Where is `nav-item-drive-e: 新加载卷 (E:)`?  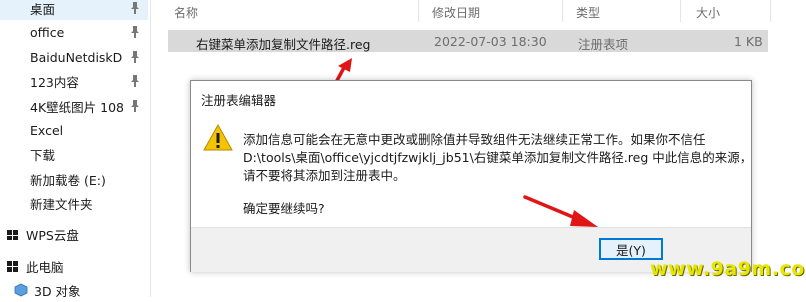 nav-item-drive-e: 新加载卷 (E:) is located at coordinates (74, 179).